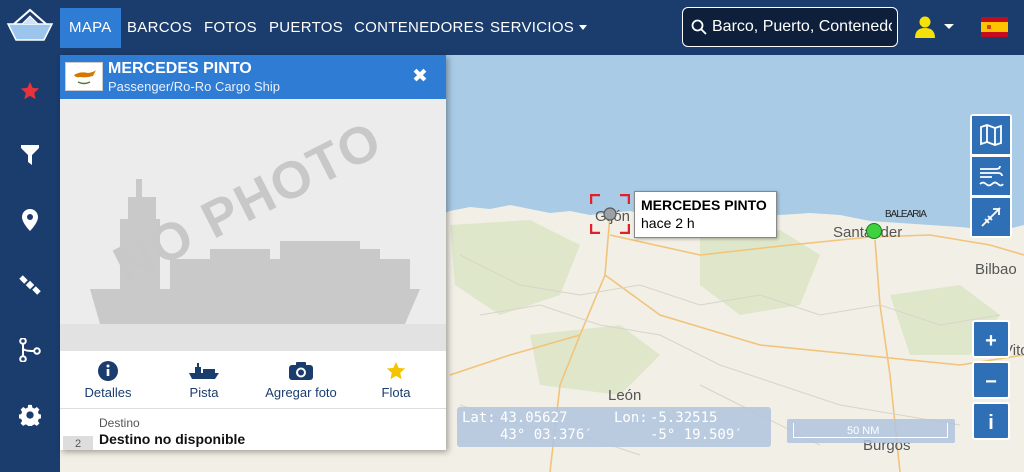 This screenshot has width=1024, height=472. I want to click on map-layer-controls, so click(991, 176).